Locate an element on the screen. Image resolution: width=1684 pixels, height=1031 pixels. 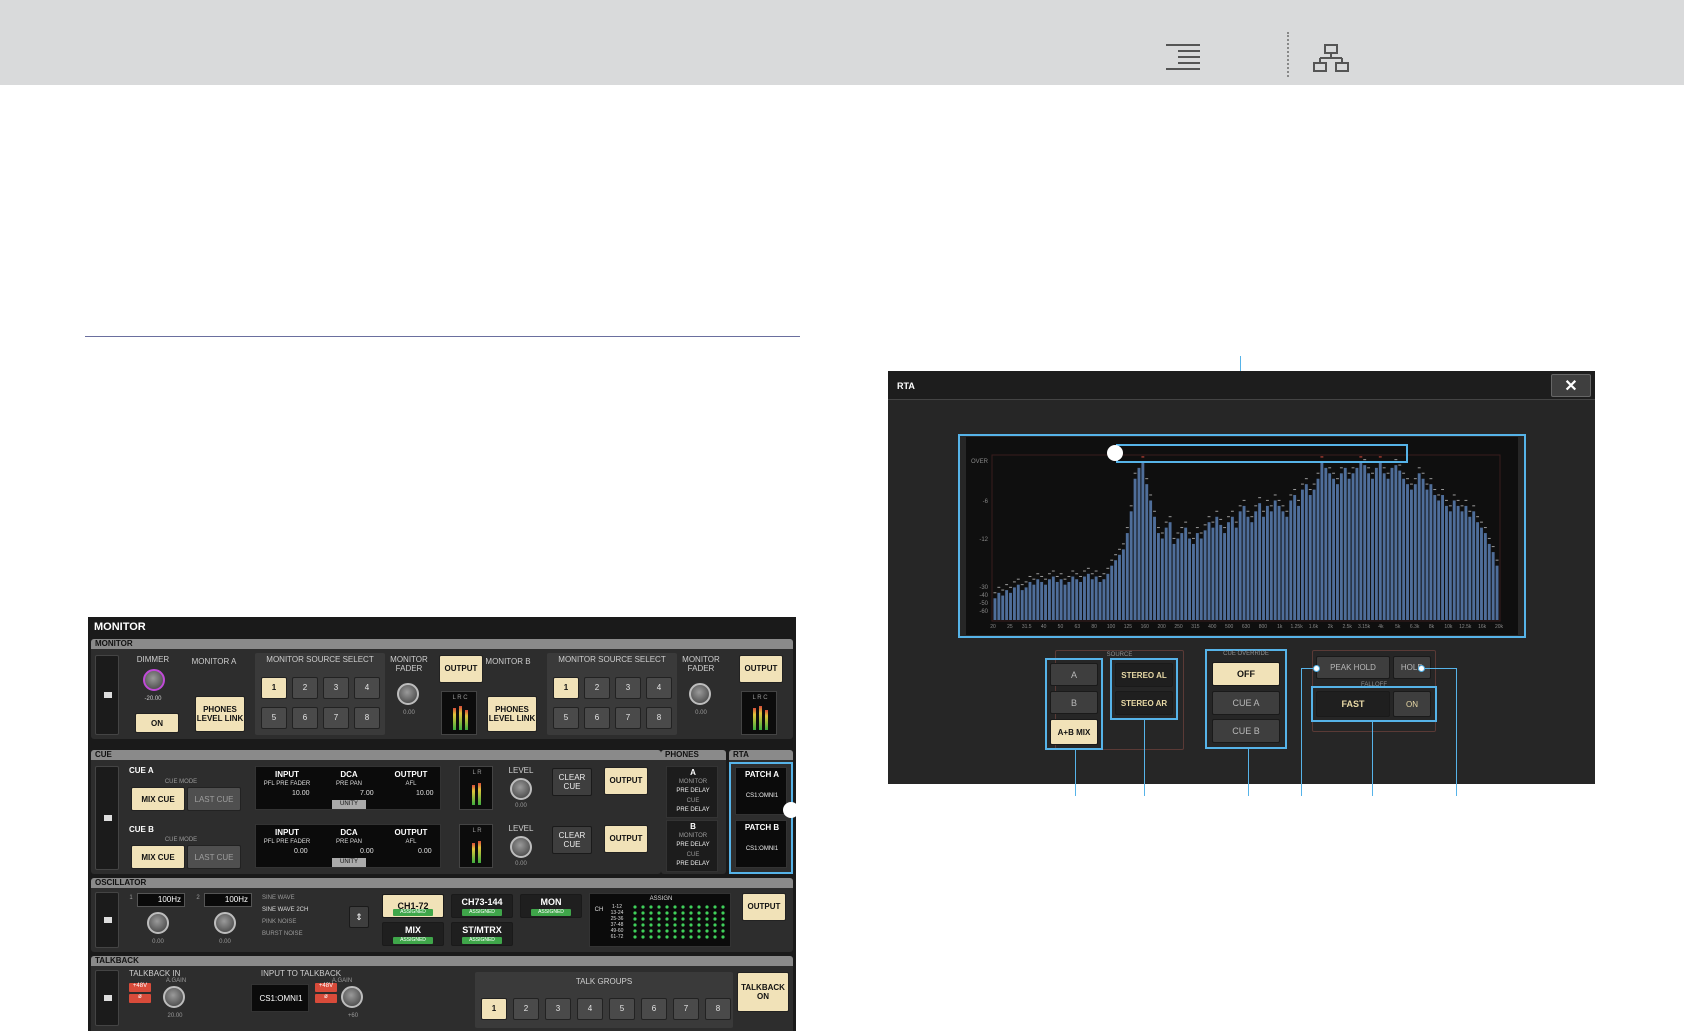
input-to-talkback-phase-button: ø is located at coordinates (326, 998).